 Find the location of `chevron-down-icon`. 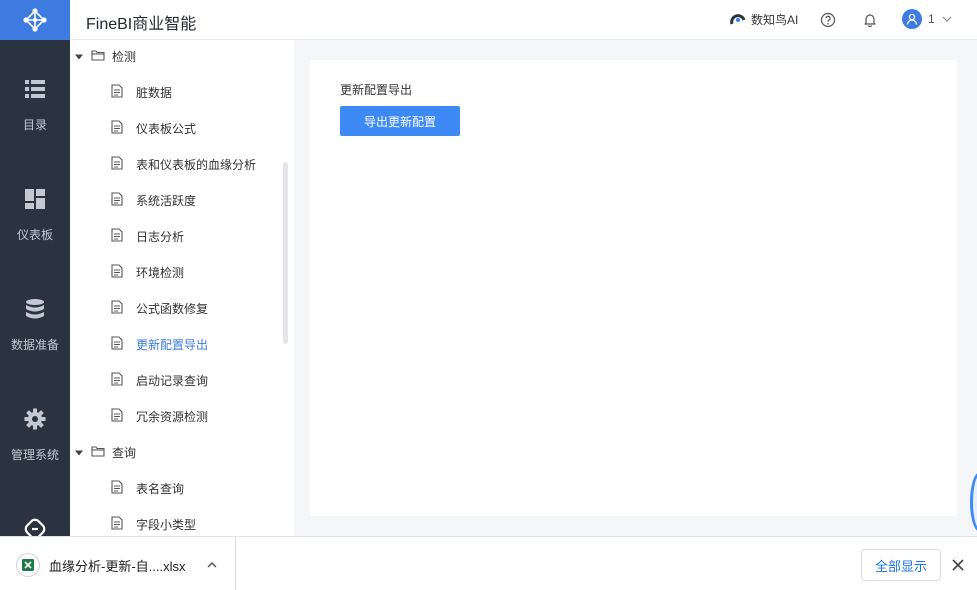

chevron-down-icon is located at coordinates (947, 19).